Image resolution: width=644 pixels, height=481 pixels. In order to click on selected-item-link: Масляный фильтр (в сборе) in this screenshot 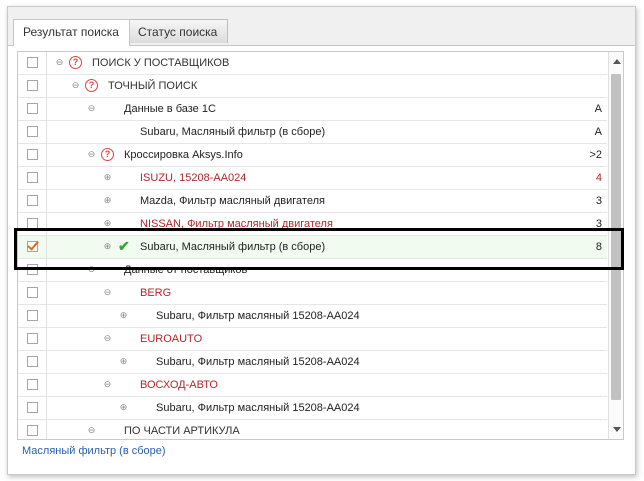, I will do `click(94, 451)`.